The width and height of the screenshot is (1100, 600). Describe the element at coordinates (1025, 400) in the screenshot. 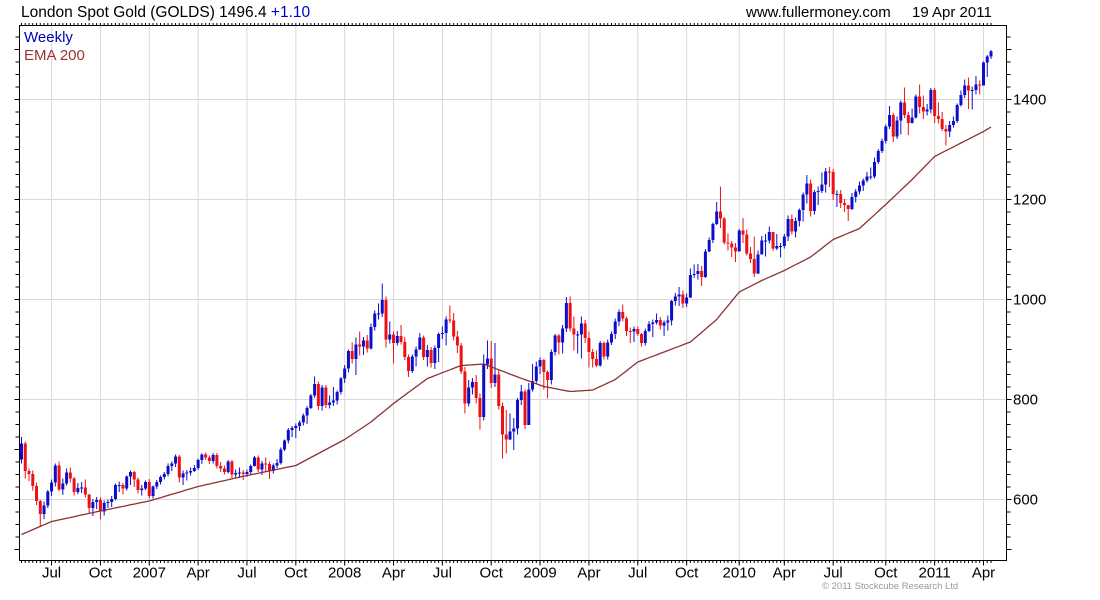

I see `y-axis-label: 800` at that location.